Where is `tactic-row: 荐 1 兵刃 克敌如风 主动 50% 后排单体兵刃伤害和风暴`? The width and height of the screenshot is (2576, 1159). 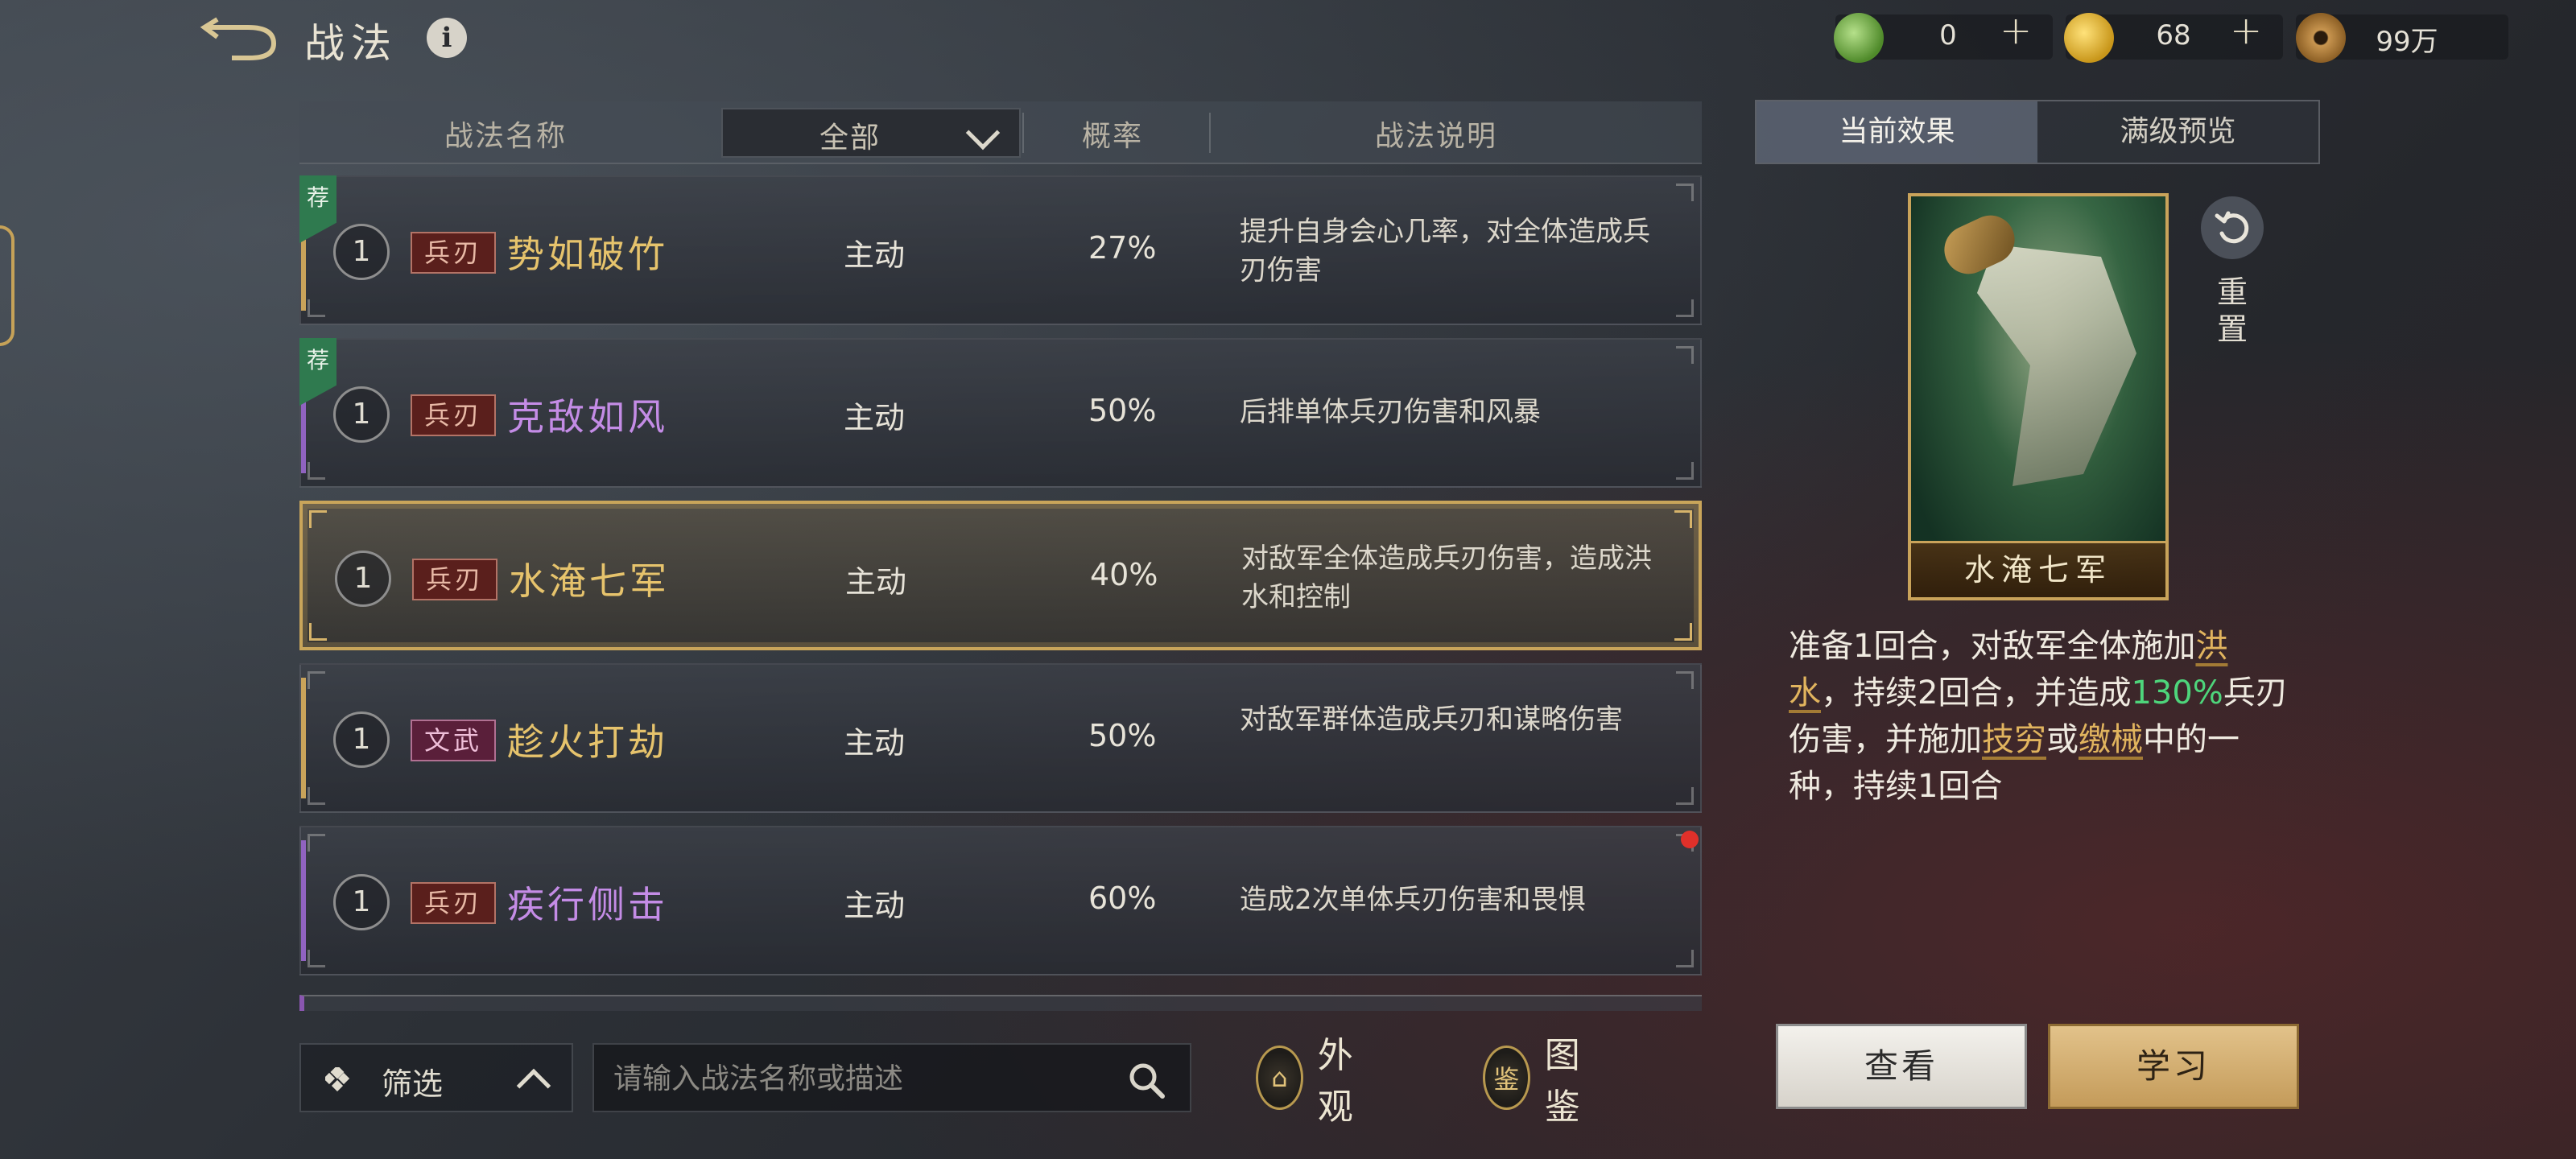
tactic-row: 荐 1 兵刃 克敌如风 主动 50% 后排单体兵刃伤害和风暴 is located at coordinates (1000, 413).